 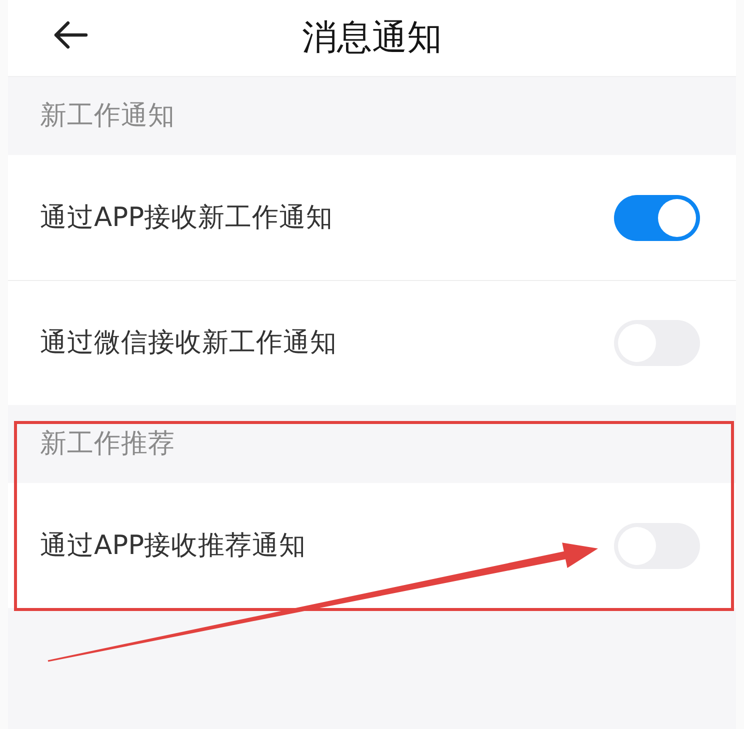 I want to click on setting-label: 通过微信接收新工作通知, so click(x=188, y=343).